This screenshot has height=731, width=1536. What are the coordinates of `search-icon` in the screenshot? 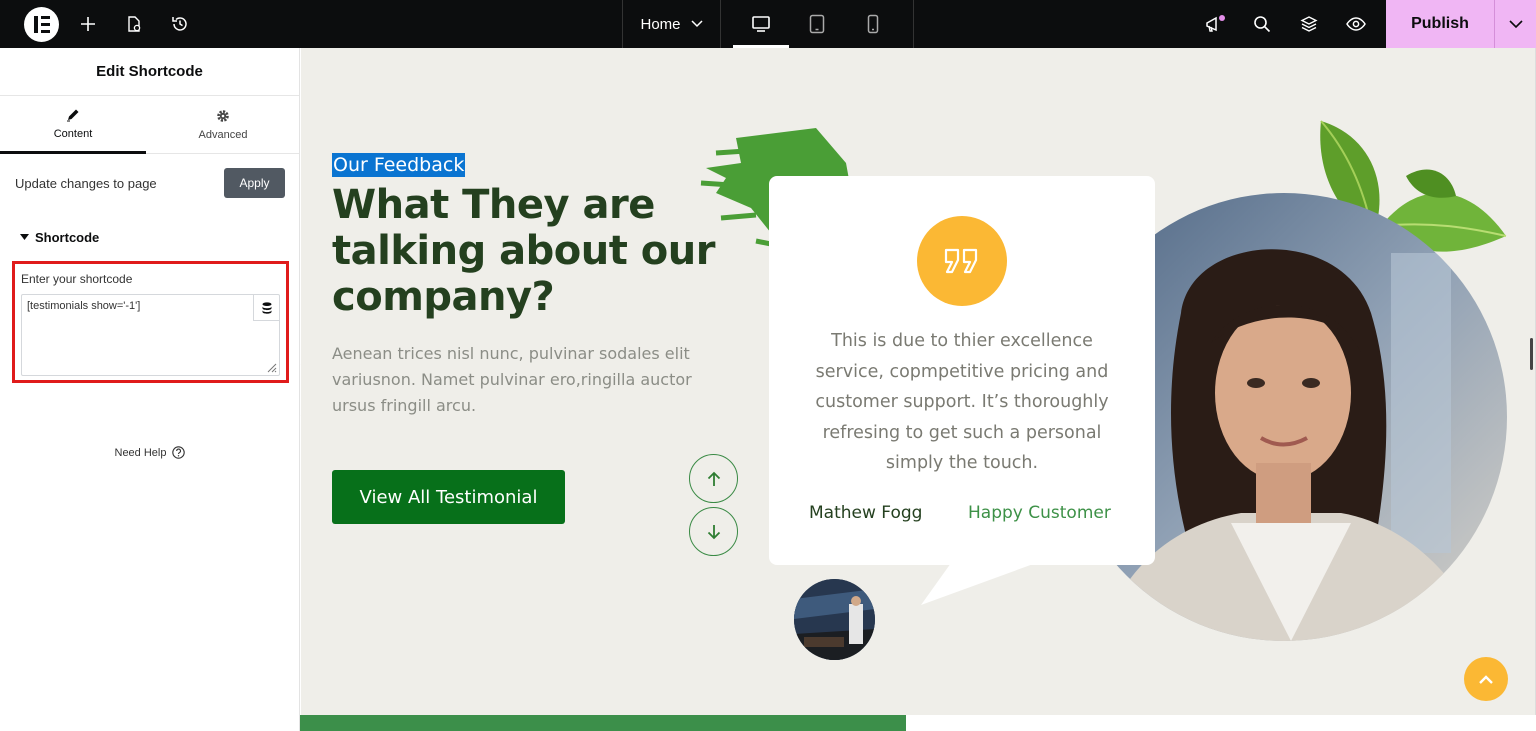 It's located at (1262, 24).